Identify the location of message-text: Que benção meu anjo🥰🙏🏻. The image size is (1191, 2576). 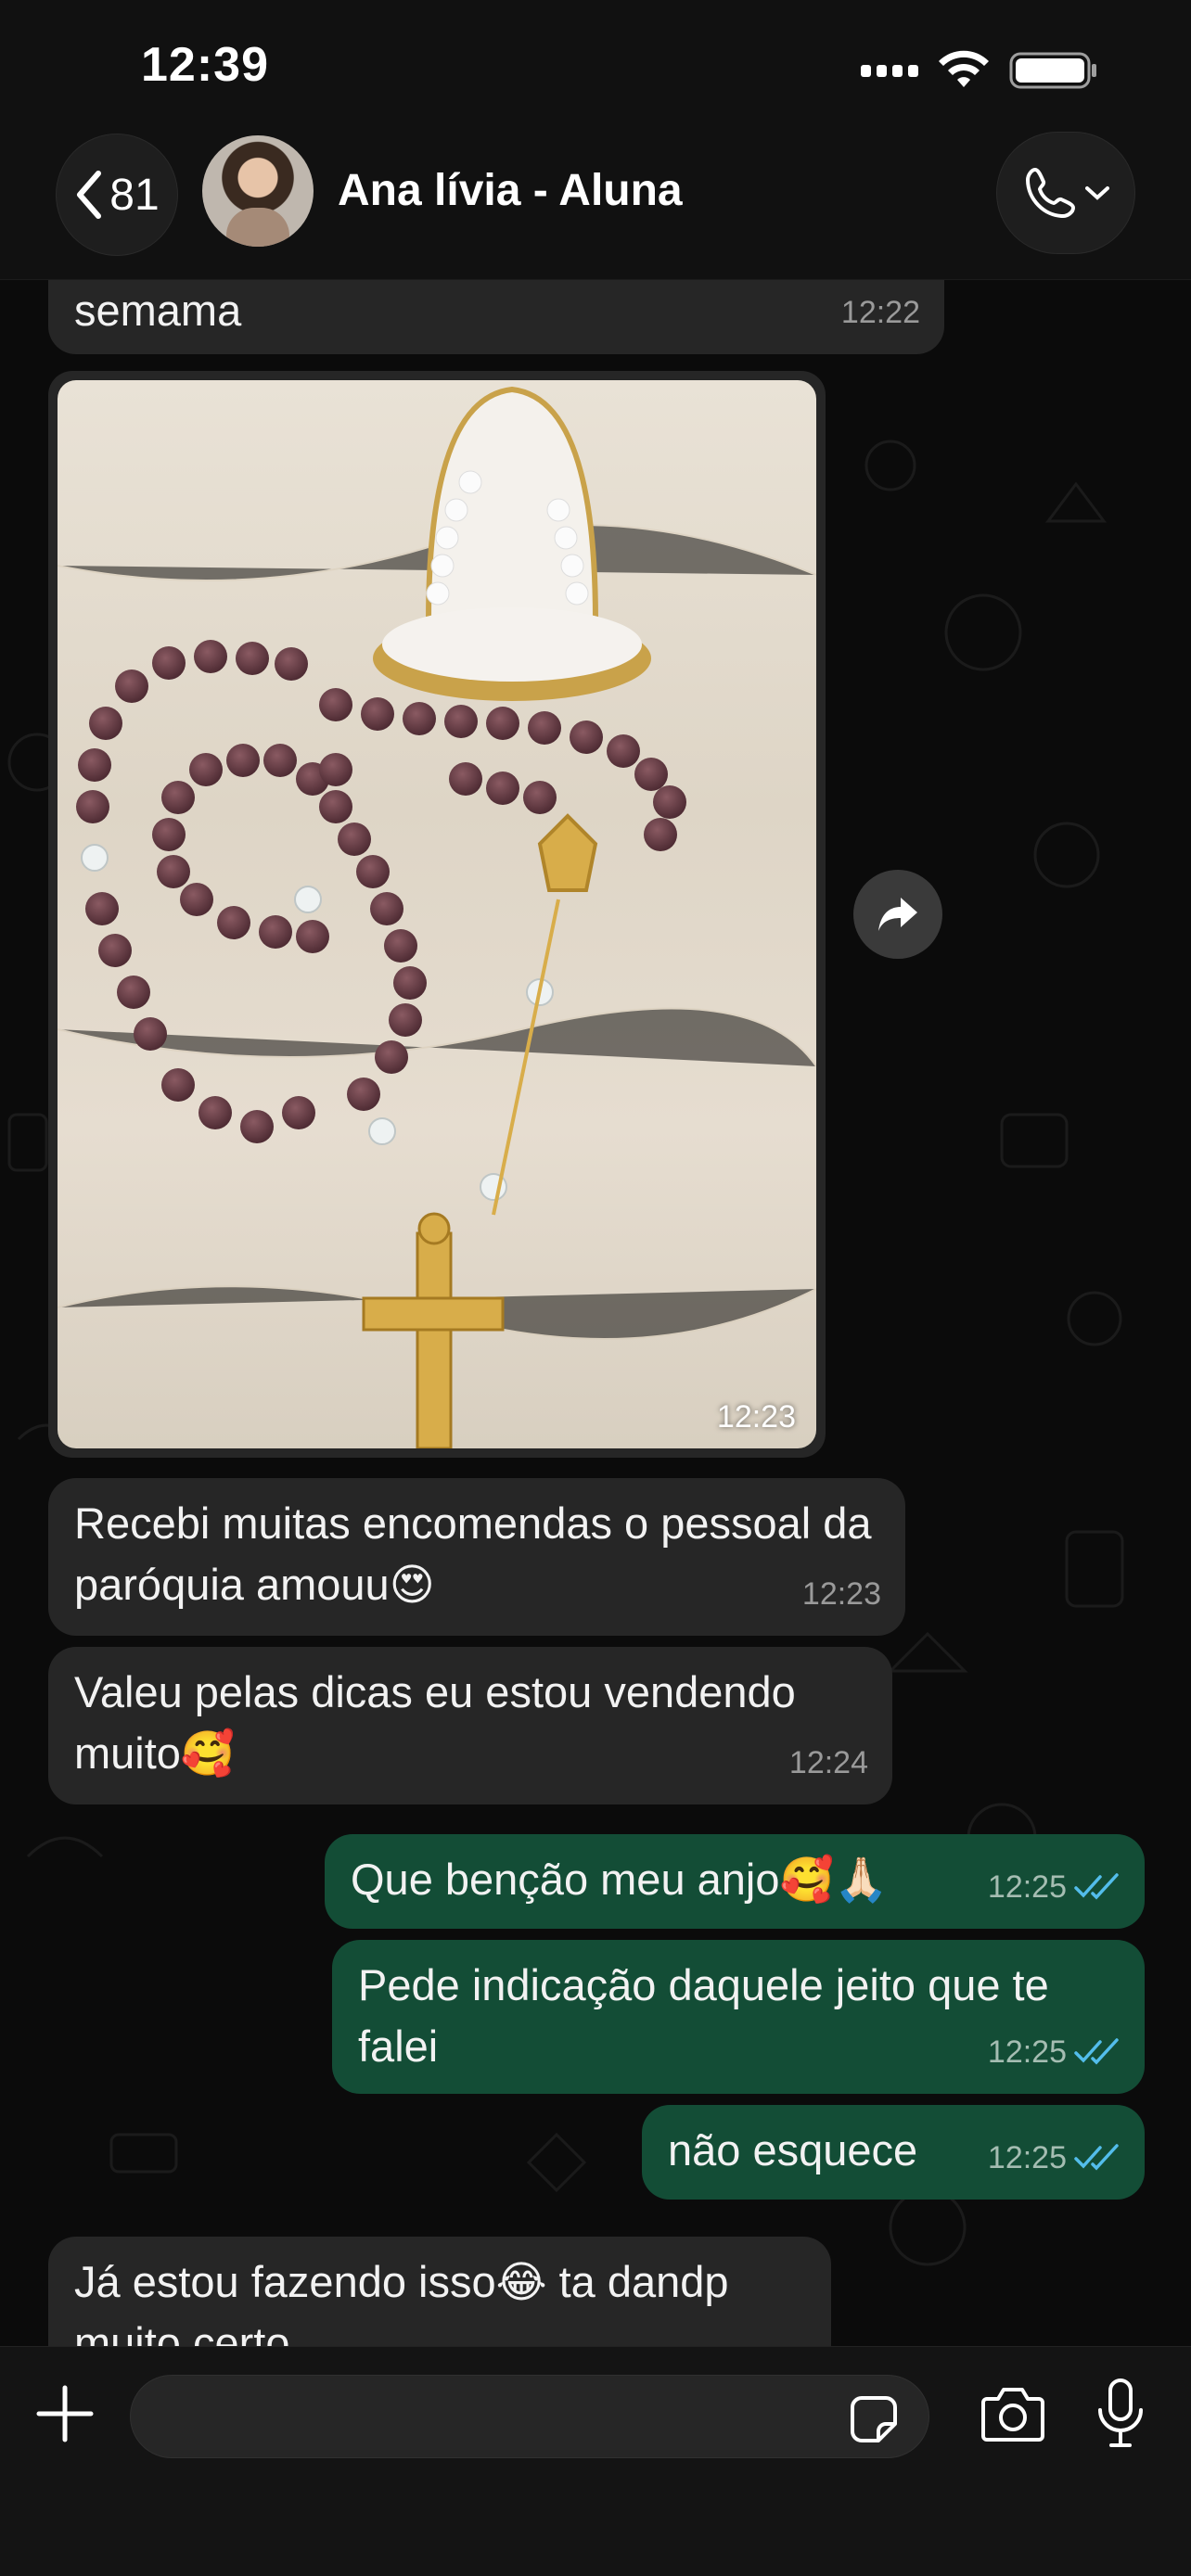
(620, 1880).